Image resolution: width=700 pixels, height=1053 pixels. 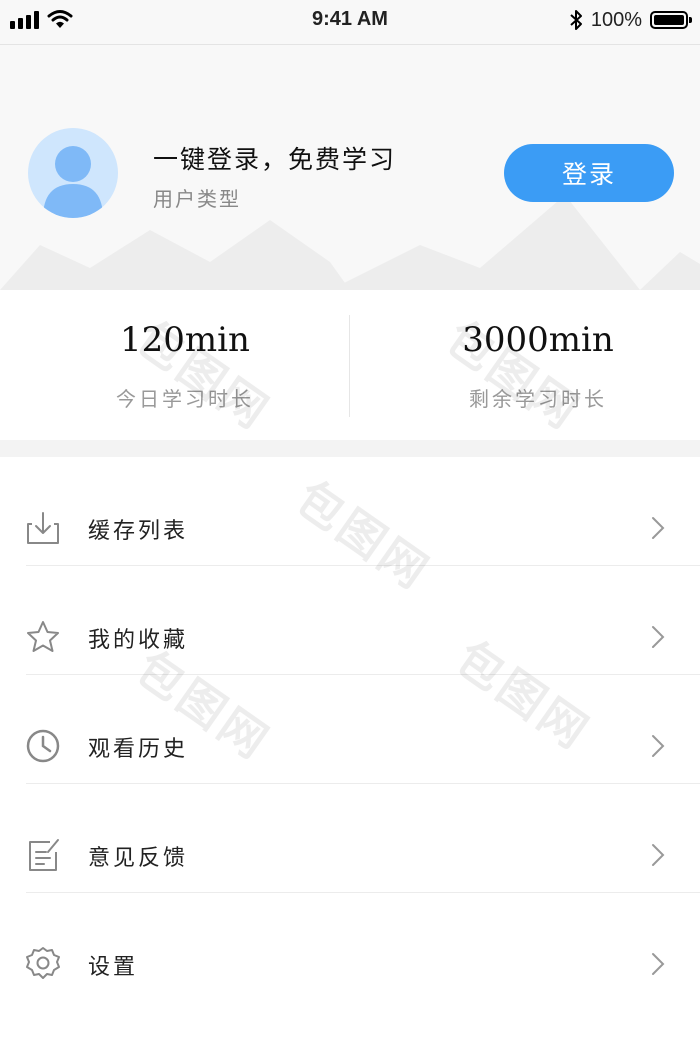 I want to click on menu-item-label: 设置, so click(x=113, y=967).